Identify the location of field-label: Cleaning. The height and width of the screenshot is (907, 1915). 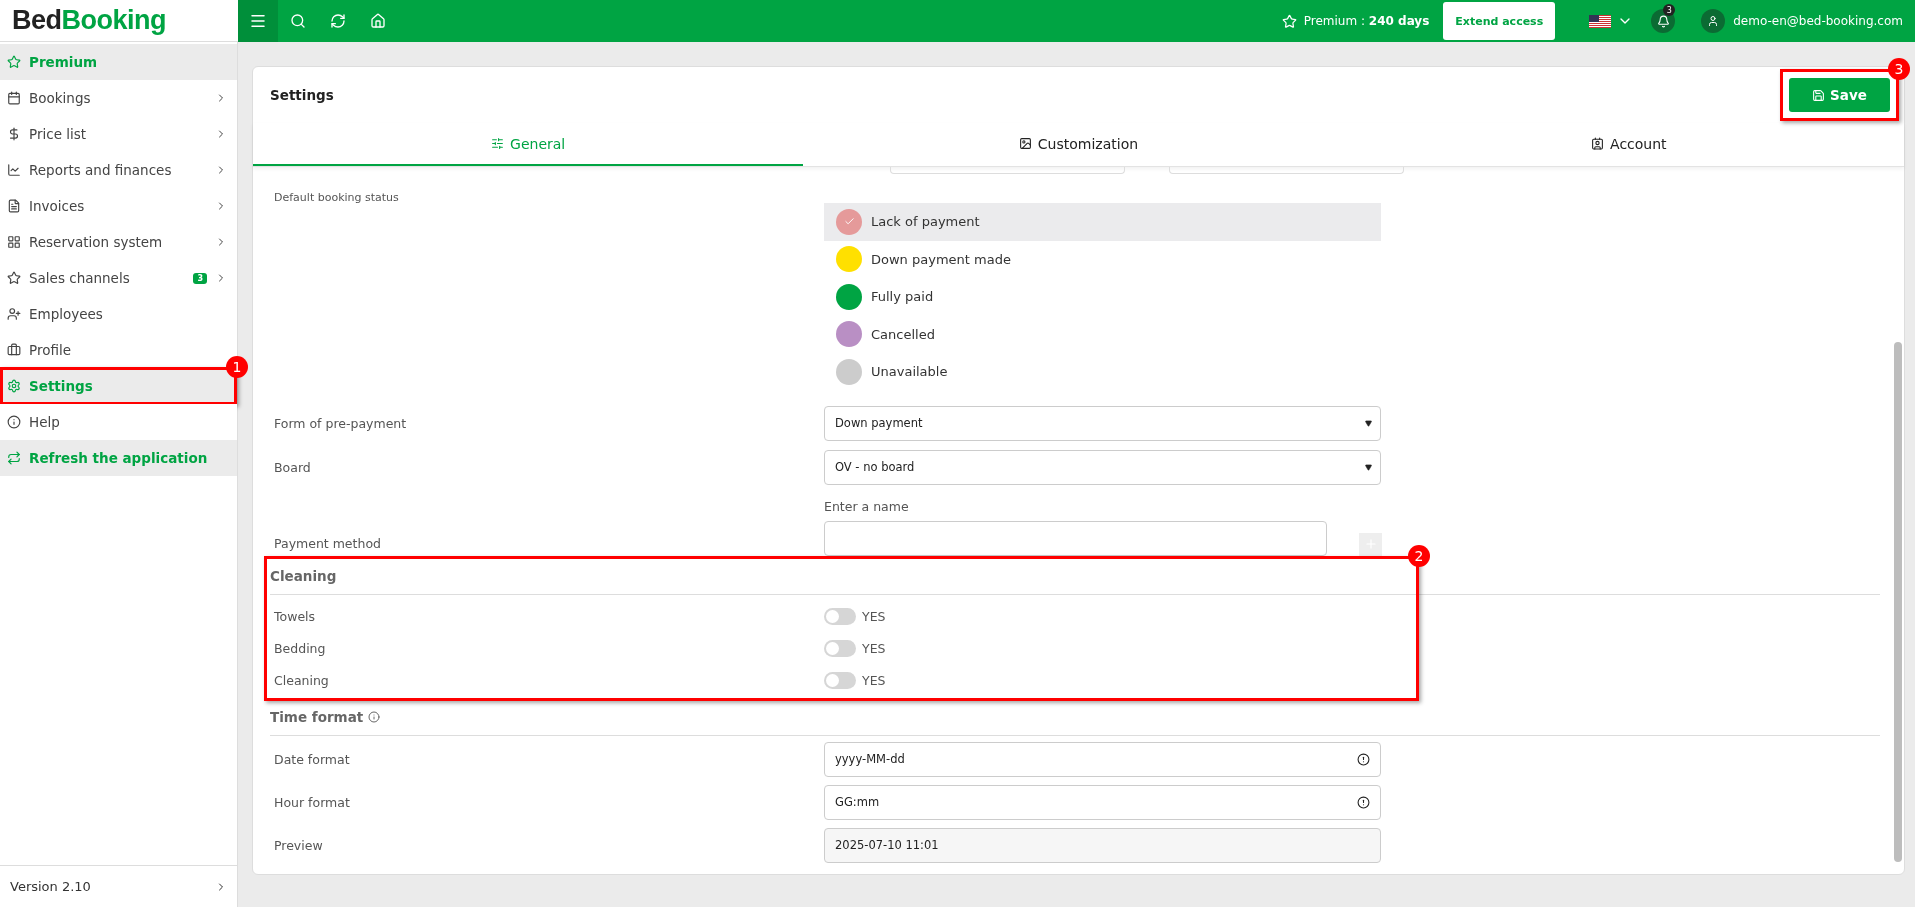
(301, 680).